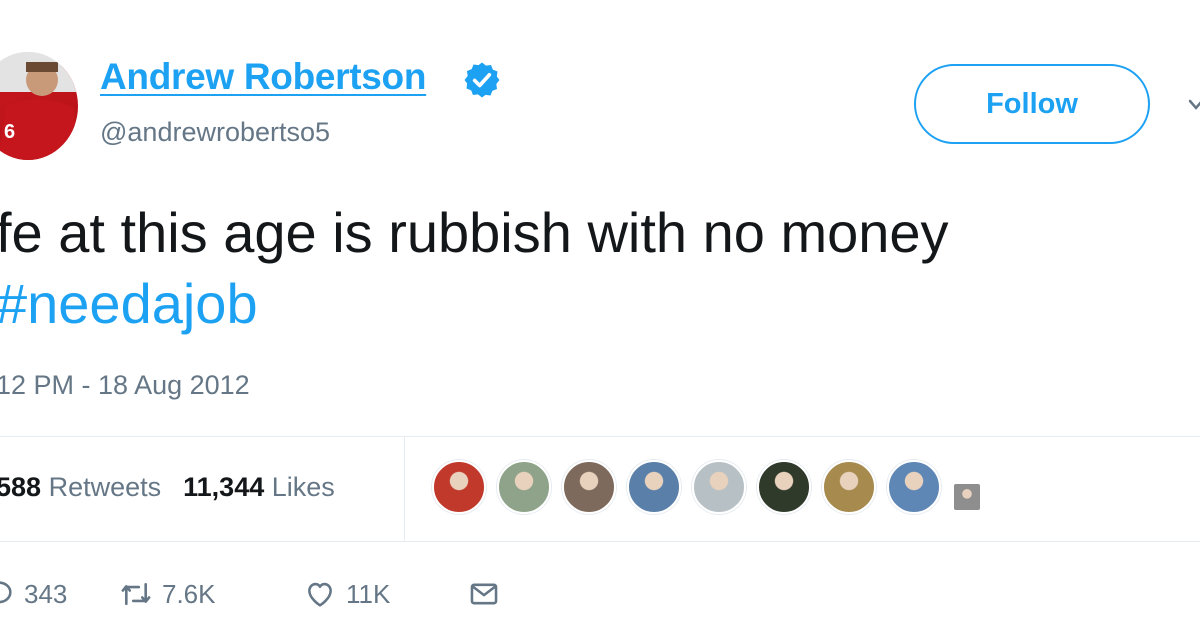  I want to click on direct-message-button, so click(484, 594).